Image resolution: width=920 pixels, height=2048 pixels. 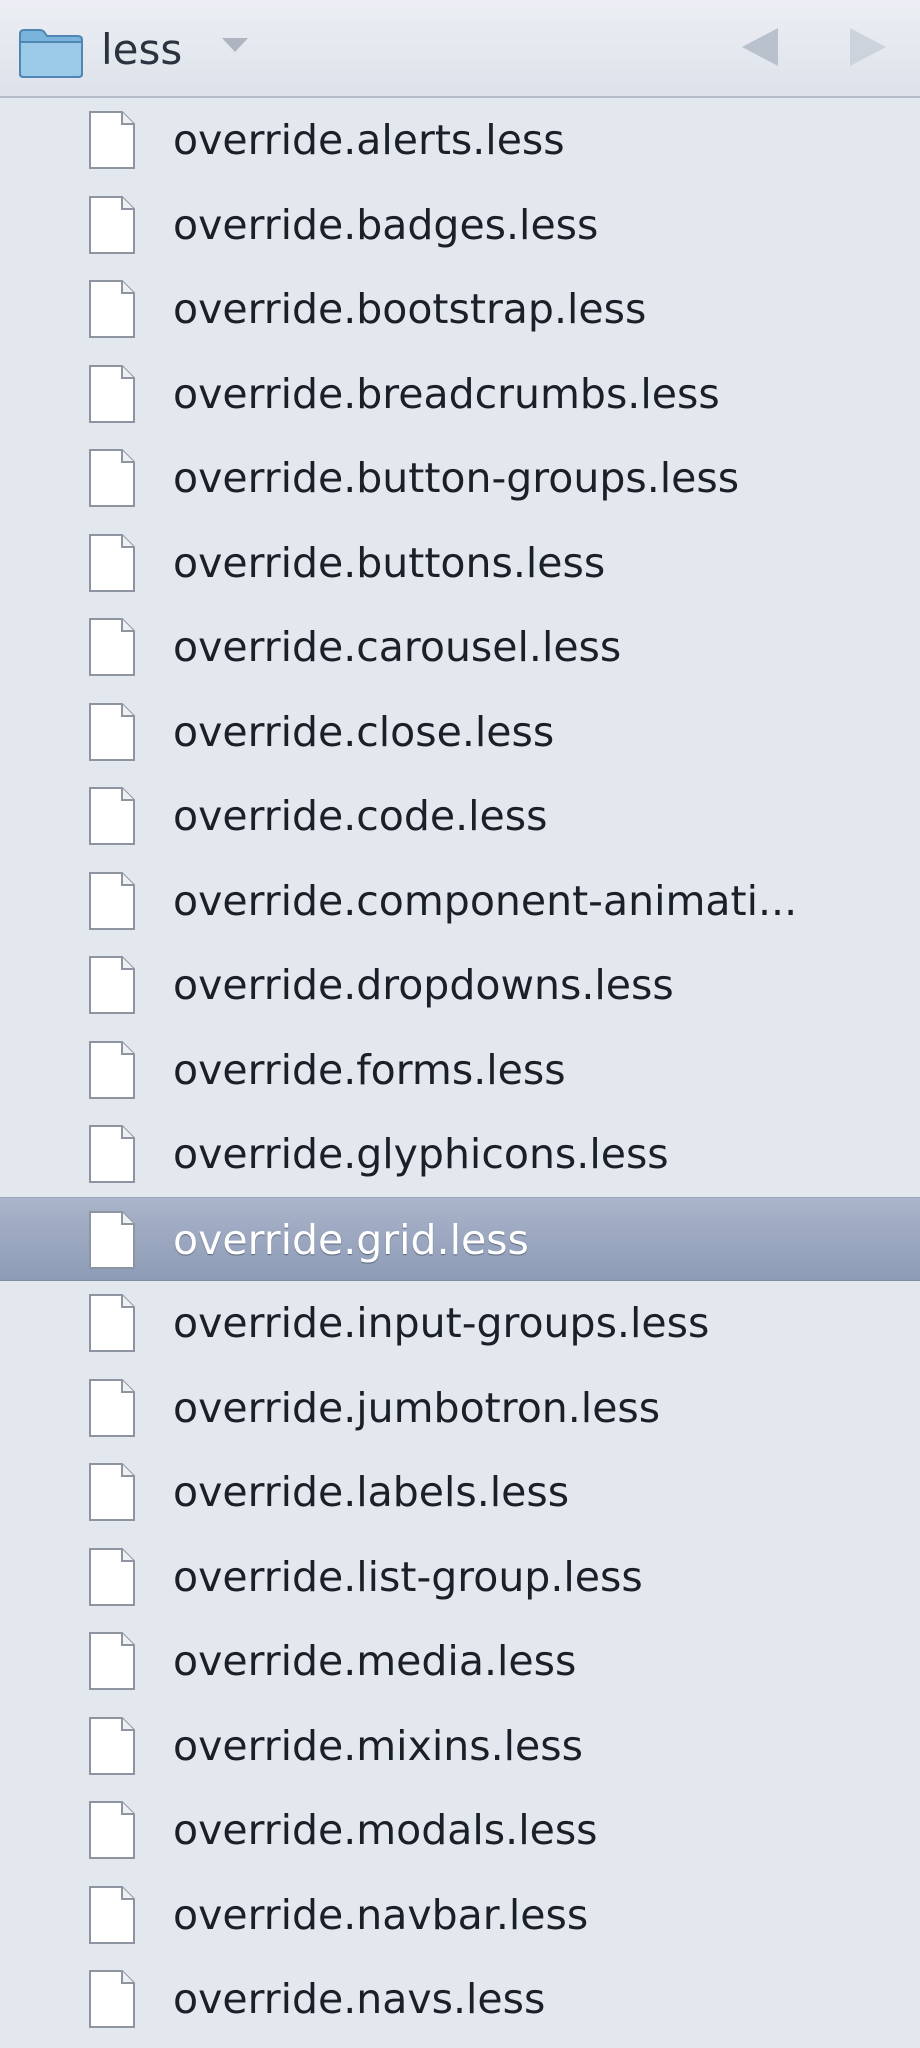 I want to click on forward-arrow-icon, so click(x=868, y=47).